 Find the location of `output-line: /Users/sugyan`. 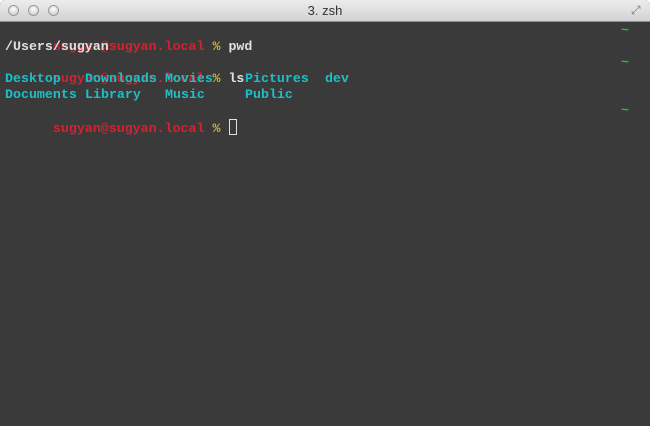

output-line: /Users/sugyan is located at coordinates (327, 47).